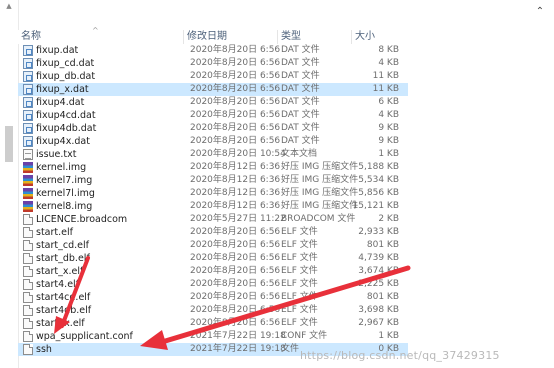 Image resolution: width=554 pixels, height=368 pixels. I want to click on file-row: start_cd.elf 2020年8月20日 6:56 ELF 文件 801 KB, so click(213, 245).